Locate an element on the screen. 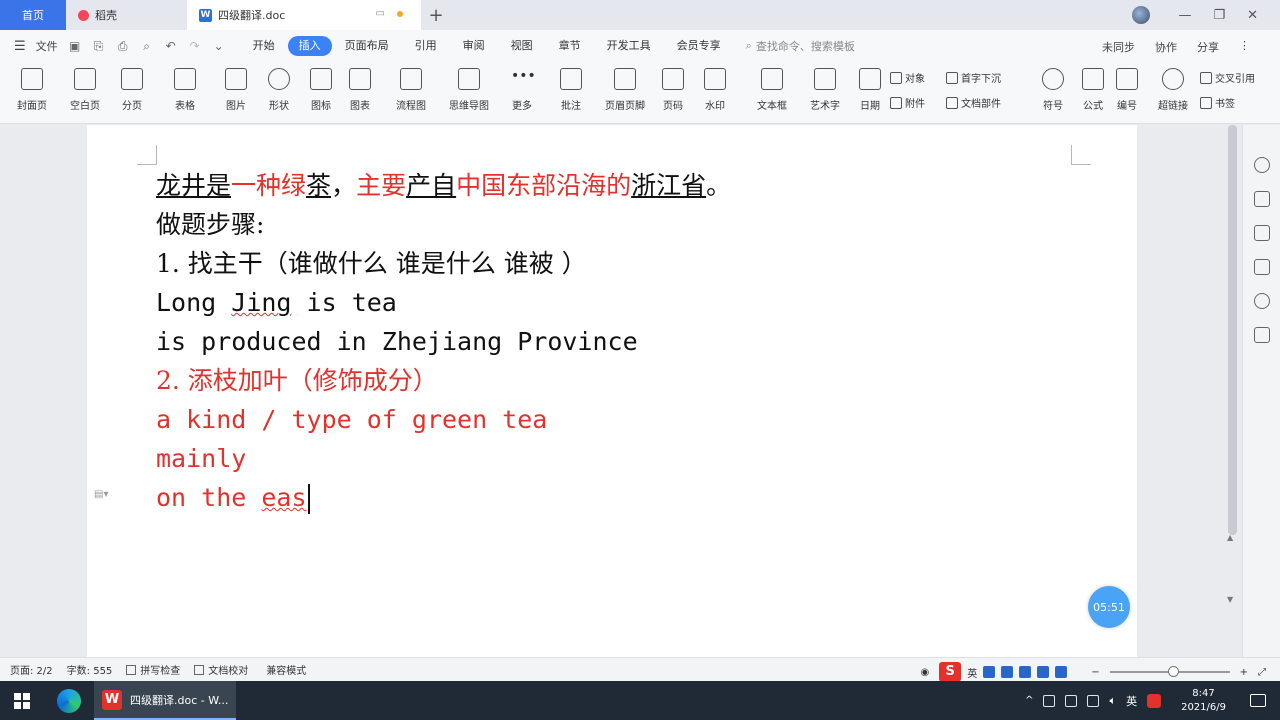 The image size is (1280, 720). doc-line-chinese-sentence: 龙井是一种绿茶，主要产自中国东部沿海的浙江省。 is located at coordinates (443, 186).